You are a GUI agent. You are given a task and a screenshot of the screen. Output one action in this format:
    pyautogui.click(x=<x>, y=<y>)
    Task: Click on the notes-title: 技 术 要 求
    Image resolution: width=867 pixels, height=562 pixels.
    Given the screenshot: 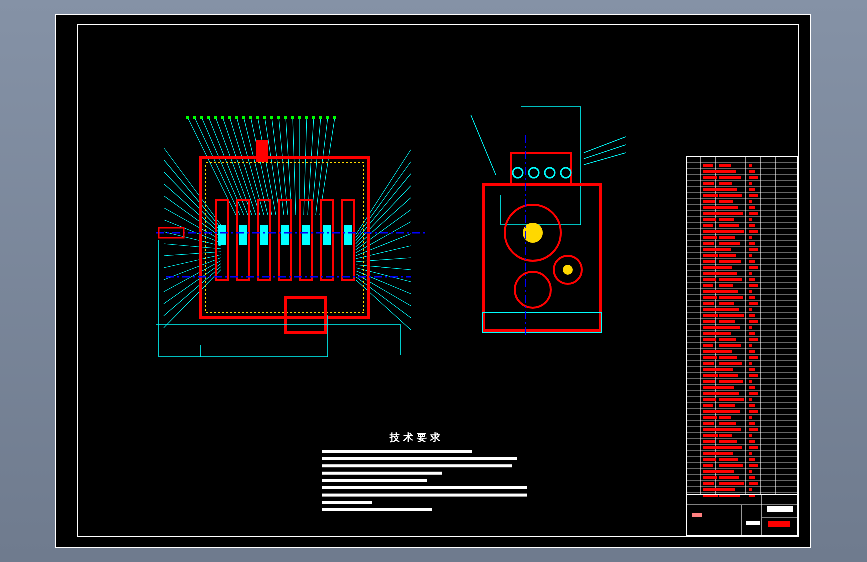 What is the action you would take?
    pyautogui.click(x=415, y=438)
    